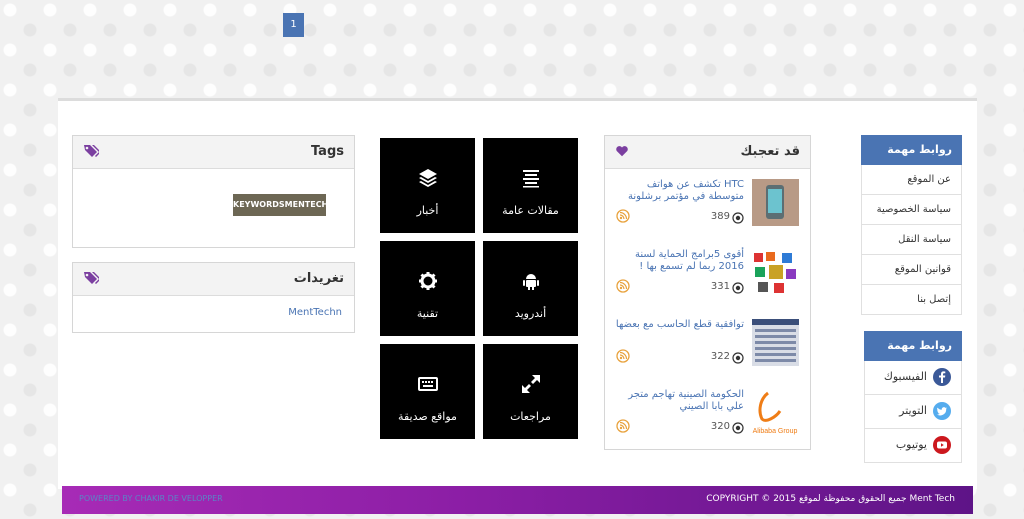 This screenshot has height=519, width=1024. Describe the element at coordinates (327, 151) in the screenshot. I see `tags-box-title: Tags` at that location.